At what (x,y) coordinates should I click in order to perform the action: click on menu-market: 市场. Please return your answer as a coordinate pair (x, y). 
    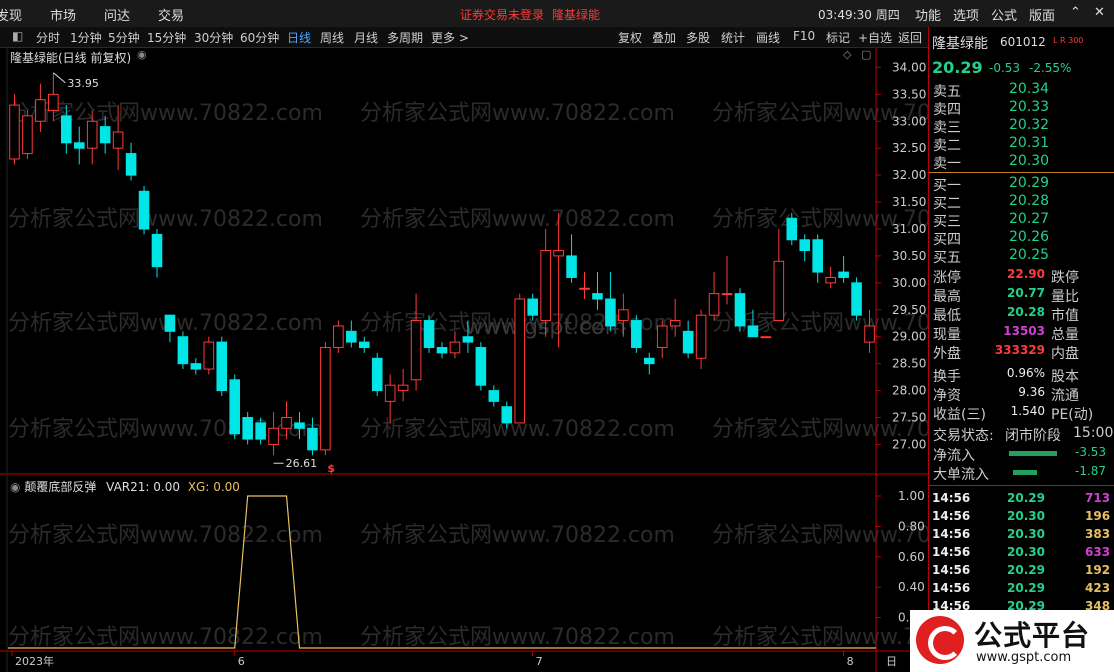
    Looking at the image, I should click on (63, 14).